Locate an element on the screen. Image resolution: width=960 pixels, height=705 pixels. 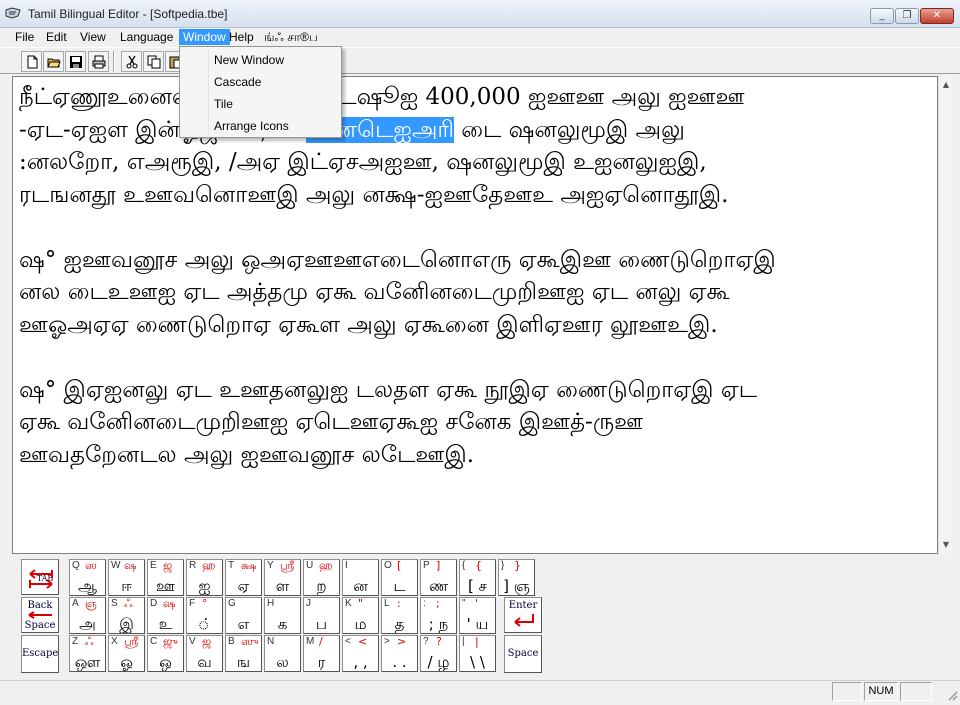
key-row2-0: Aஞஅ is located at coordinates (87, 615).